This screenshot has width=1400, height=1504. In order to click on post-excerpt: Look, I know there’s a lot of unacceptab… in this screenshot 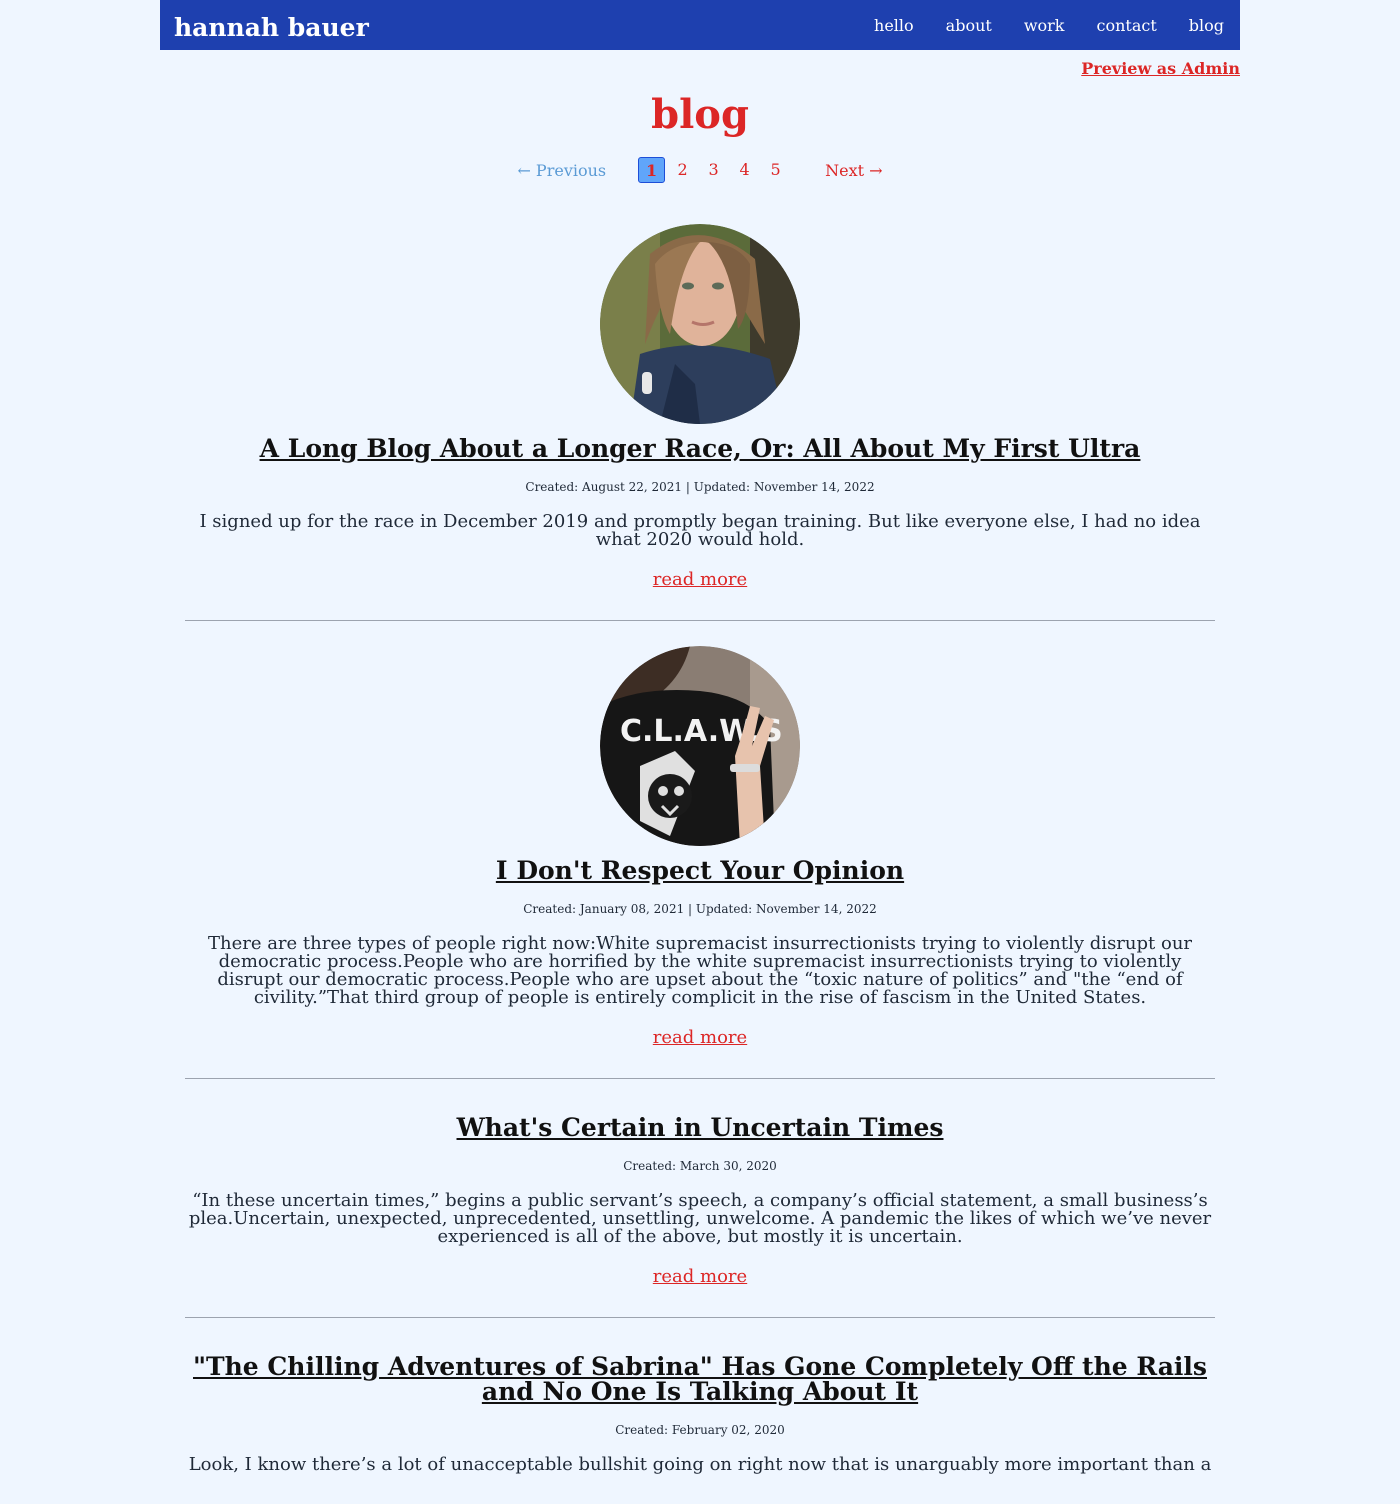, I will do `click(700, 1464)`.